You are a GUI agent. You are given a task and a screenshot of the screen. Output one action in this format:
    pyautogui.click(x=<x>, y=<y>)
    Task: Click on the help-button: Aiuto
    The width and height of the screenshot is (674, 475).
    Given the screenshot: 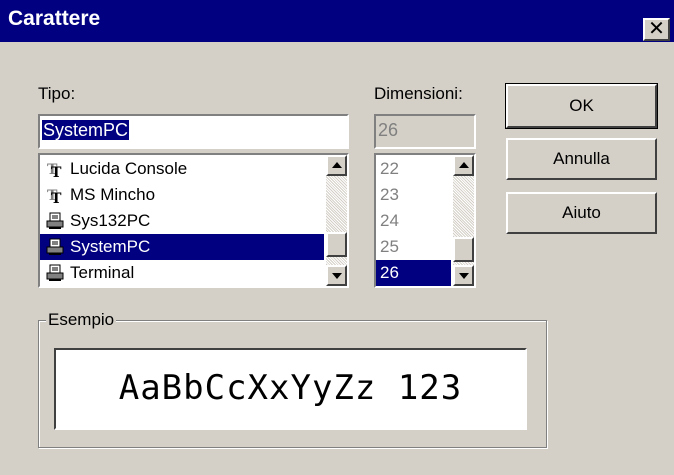 What is the action you would take?
    pyautogui.click(x=581, y=213)
    